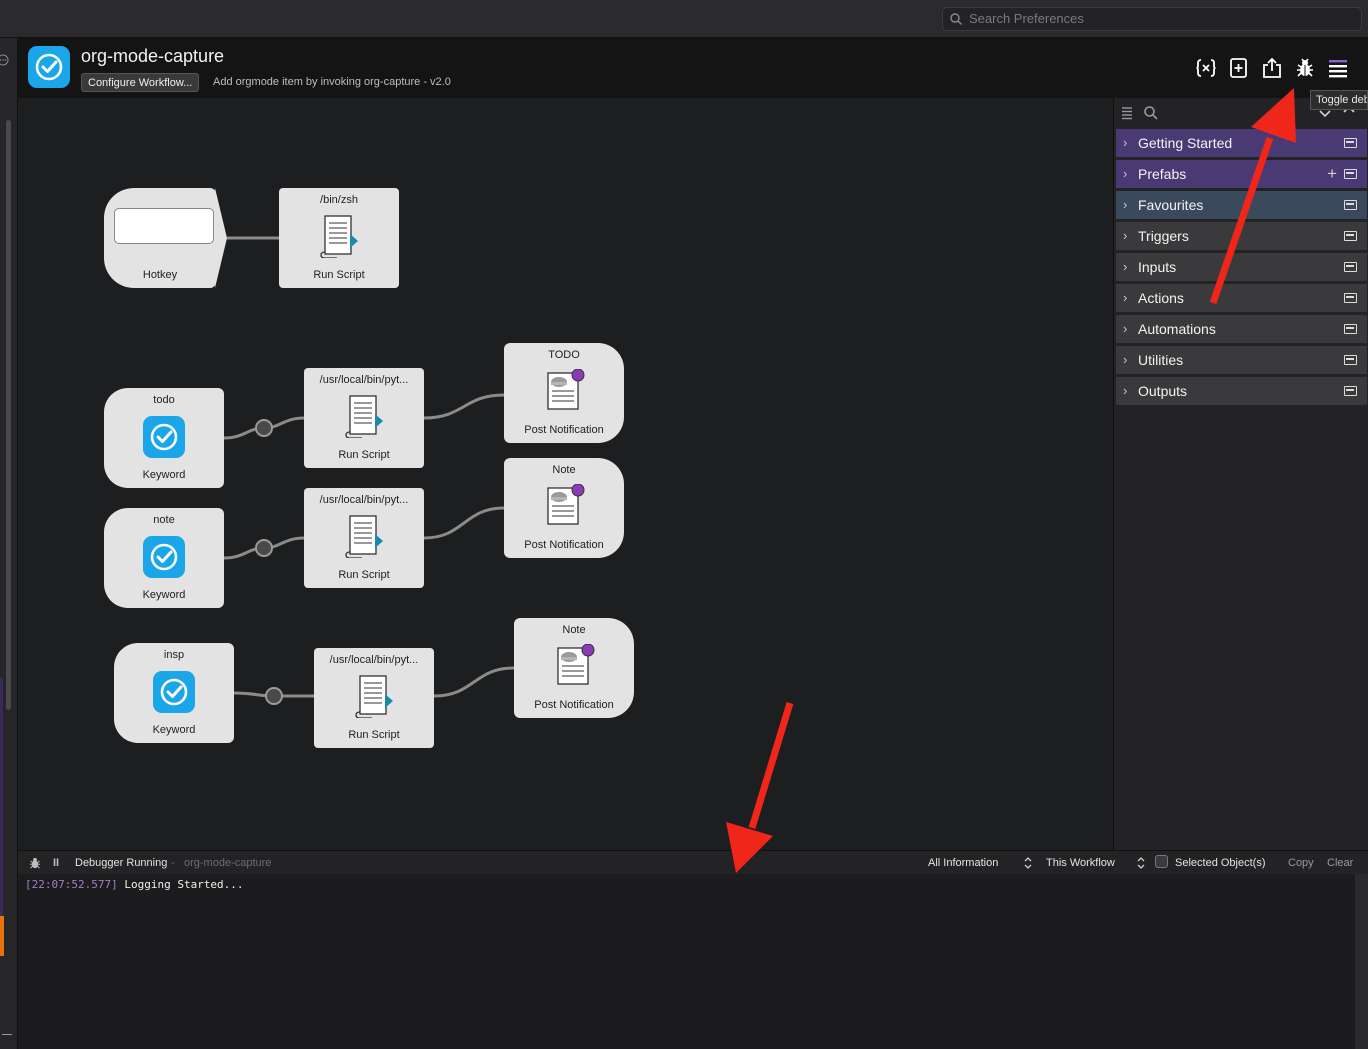 This screenshot has height=1049, width=1368. Describe the element at coordinates (56, 863) in the screenshot. I see `pause-icon: II` at that location.